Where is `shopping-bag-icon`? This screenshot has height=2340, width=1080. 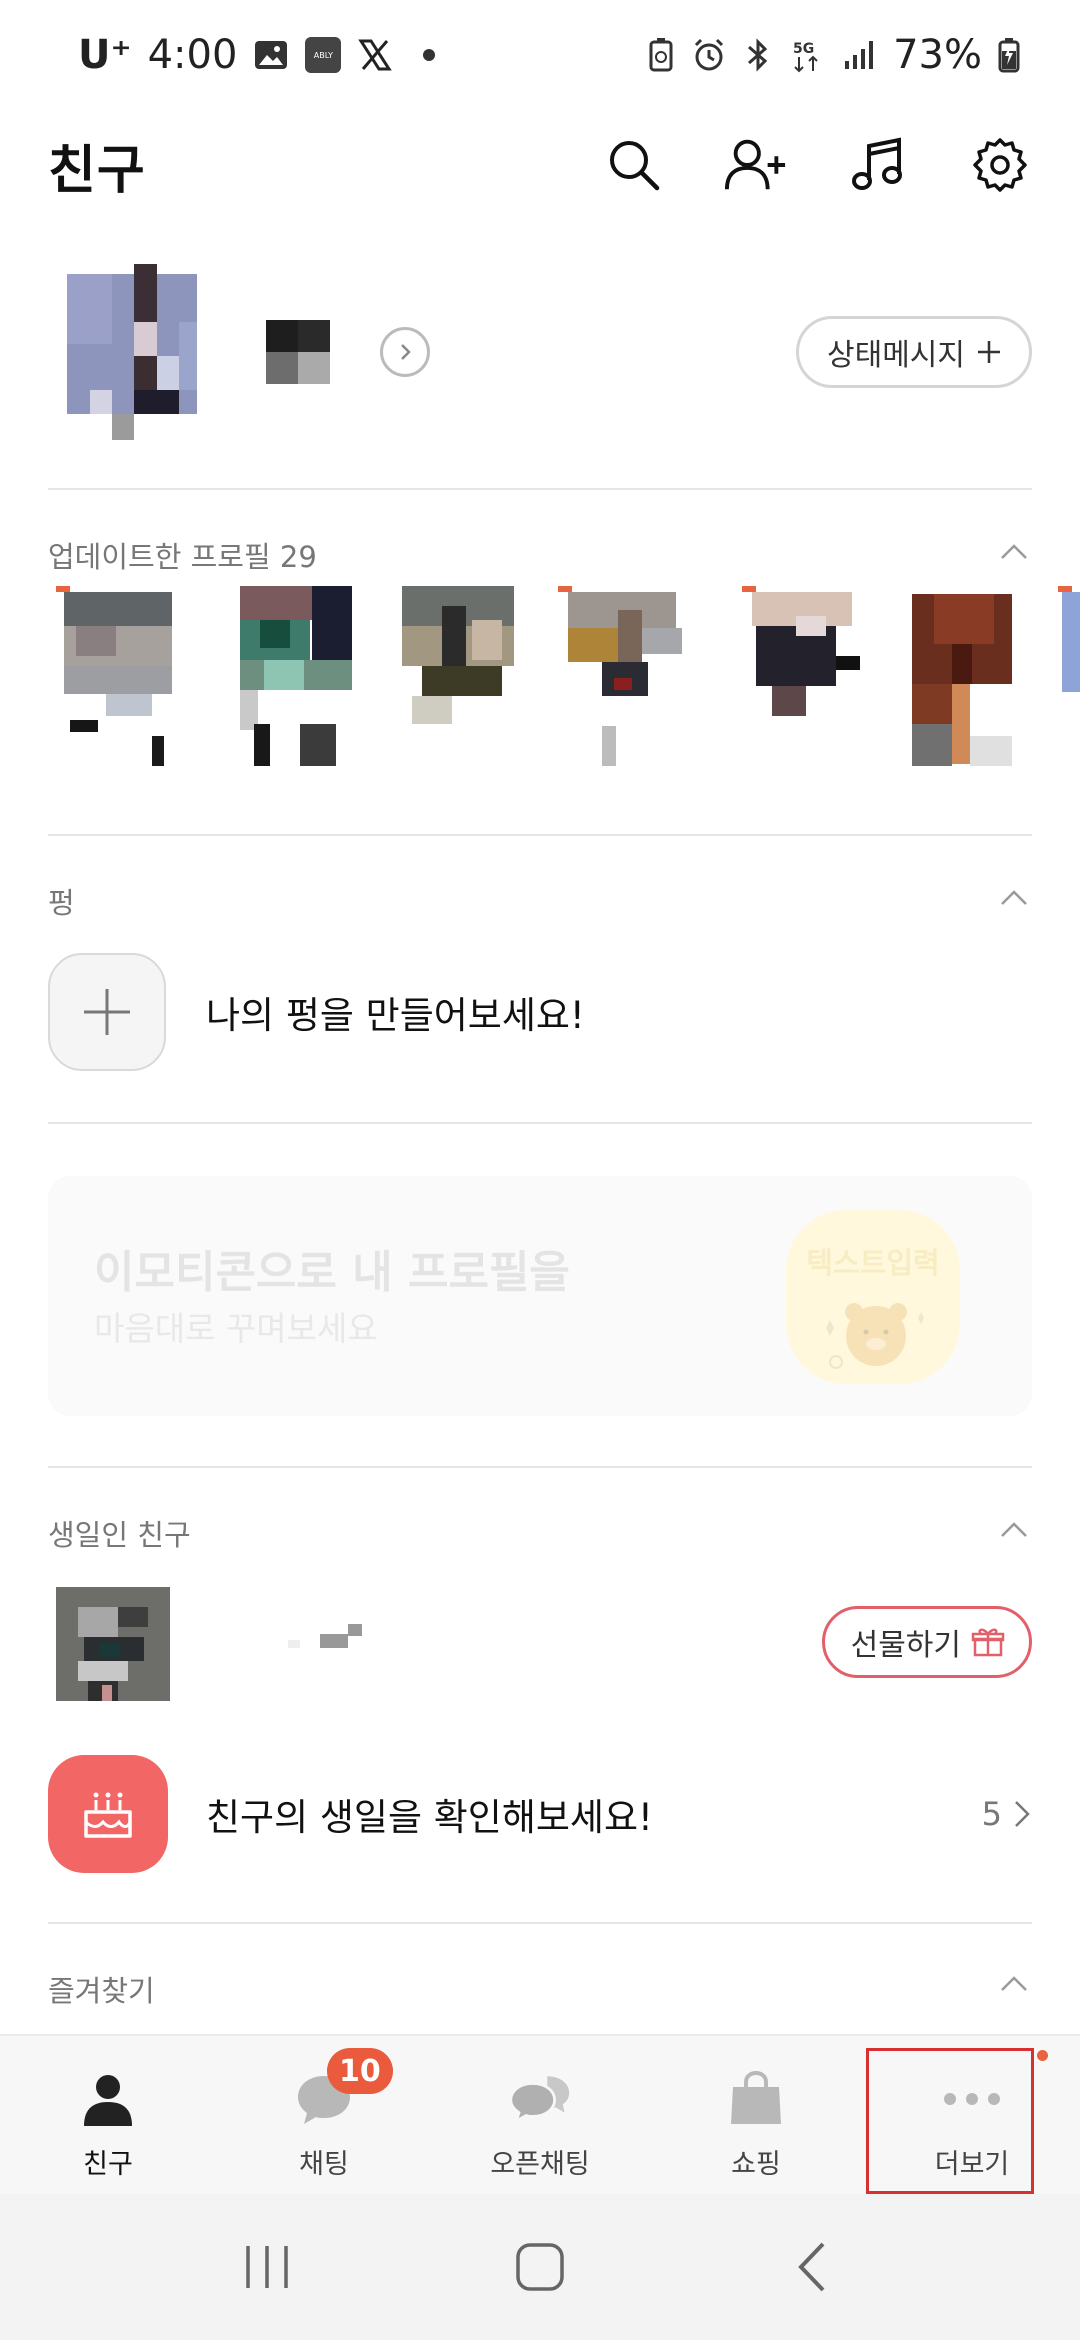 shopping-bag-icon is located at coordinates (756, 2099).